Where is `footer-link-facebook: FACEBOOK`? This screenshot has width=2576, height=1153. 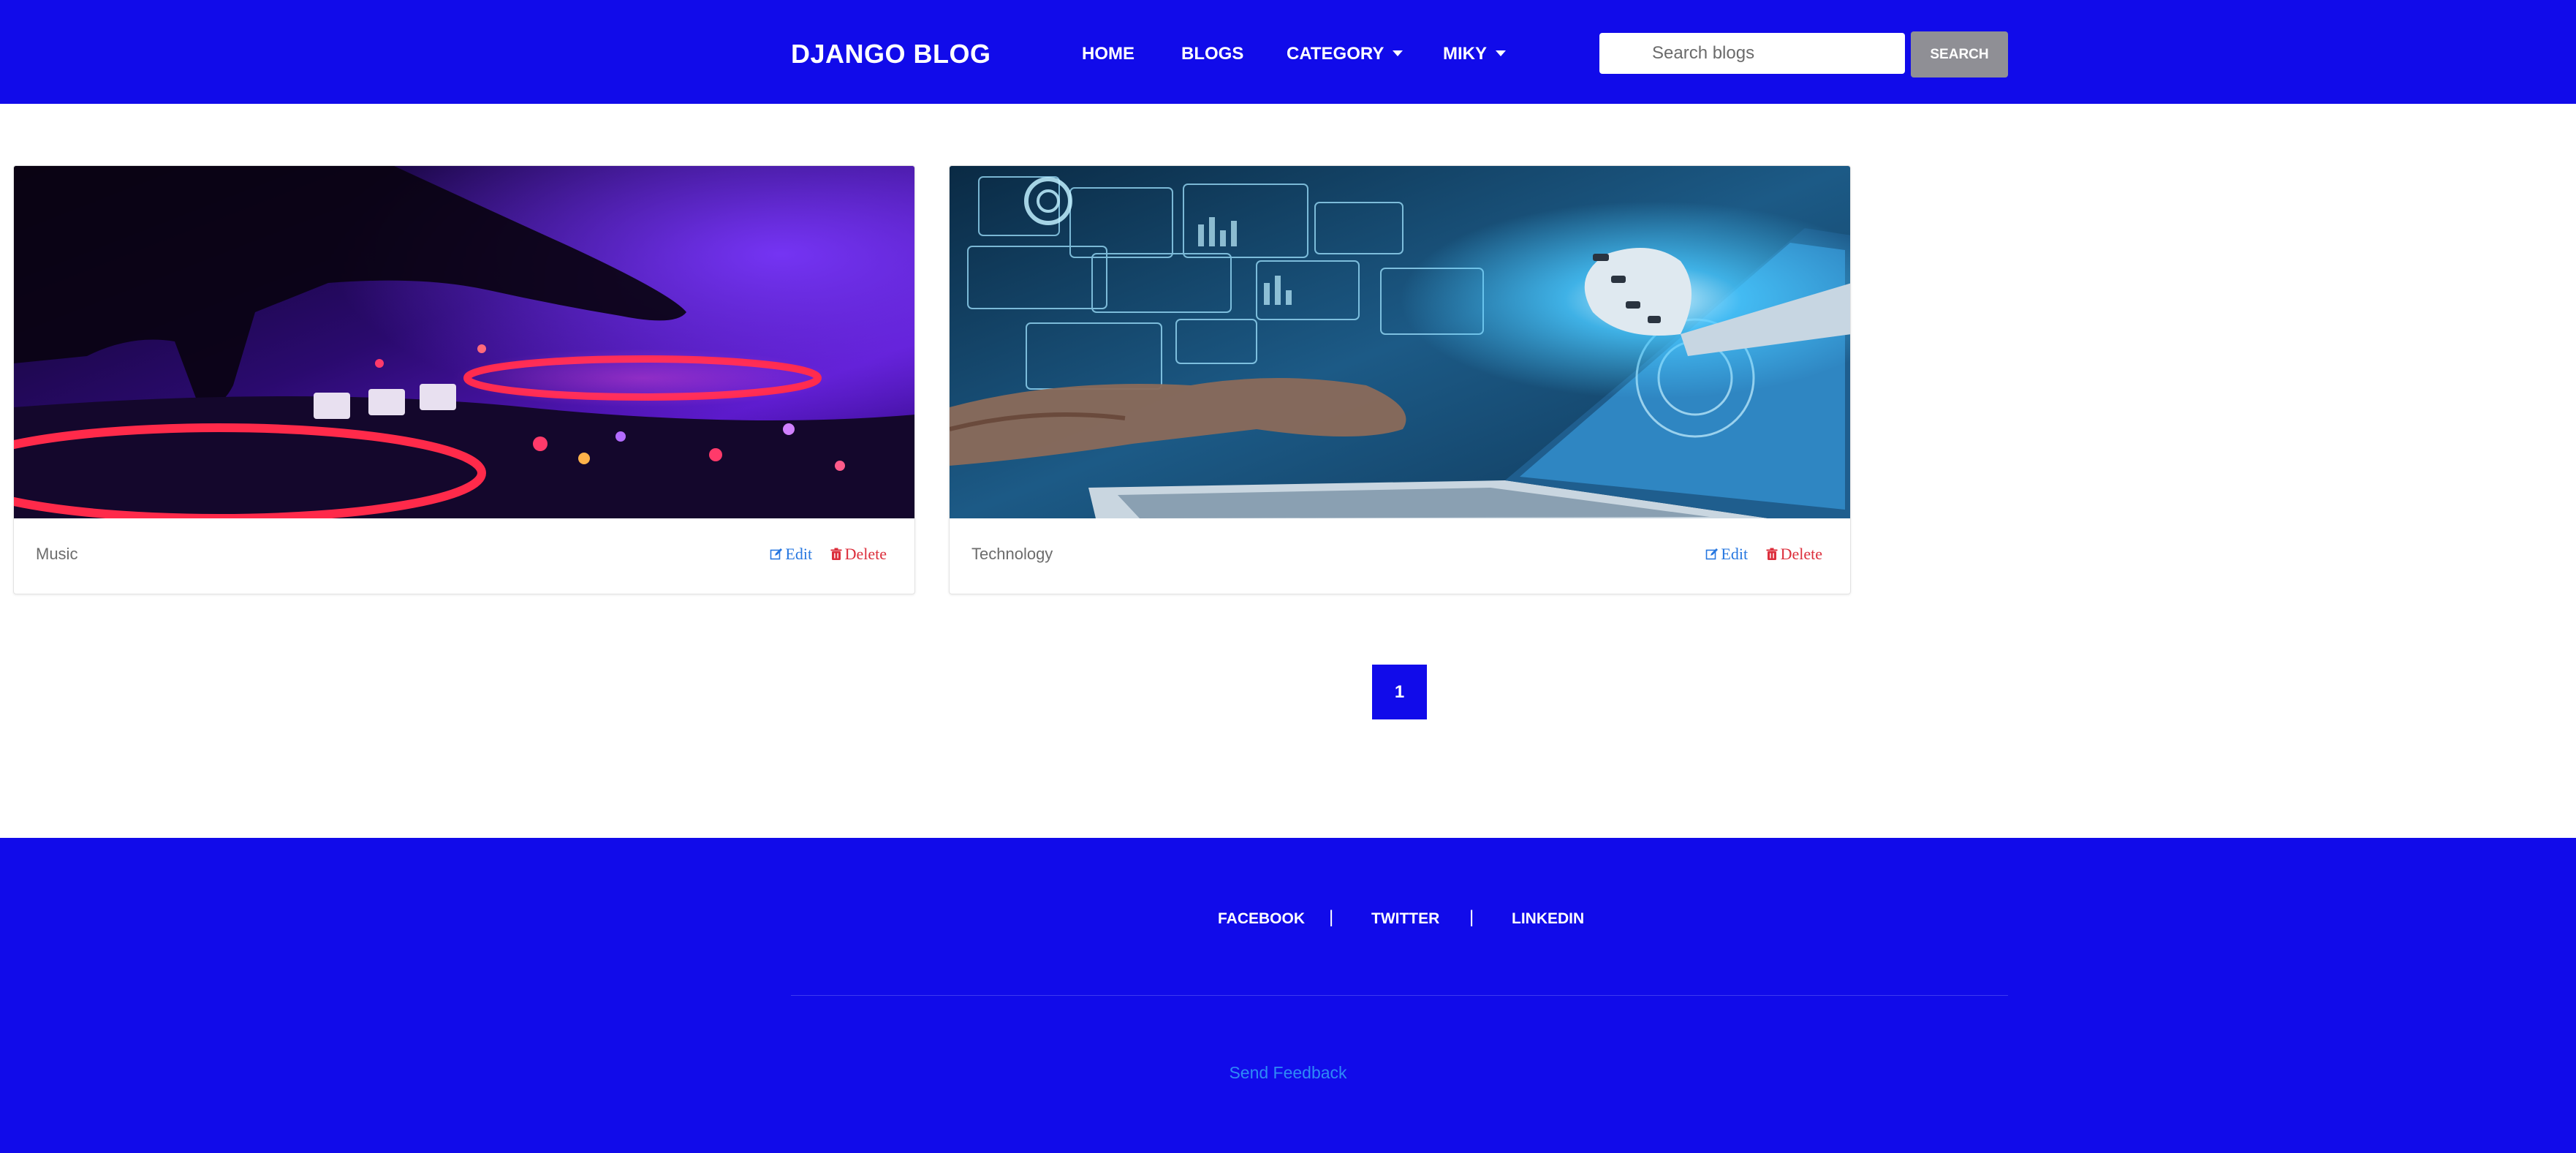 footer-link-facebook: FACEBOOK is located at coordinates (1261, 919).